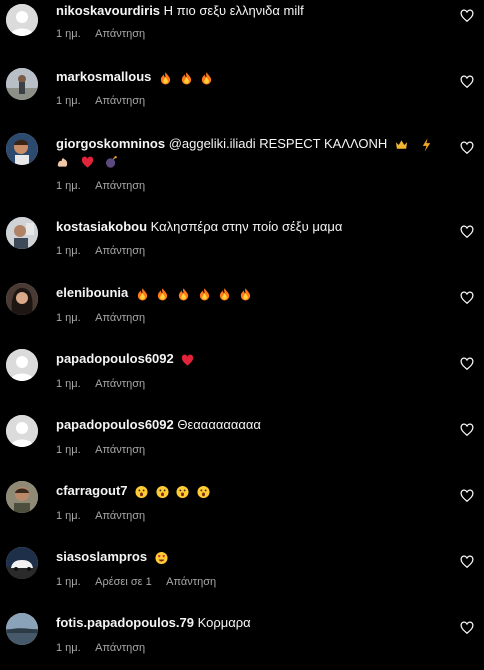 Image resolution: width=484 pixels, height=670 pixels. Describe the element at coordinates (103, 76) in the screenshot. I see `comment-username: markosmallous` at that location.